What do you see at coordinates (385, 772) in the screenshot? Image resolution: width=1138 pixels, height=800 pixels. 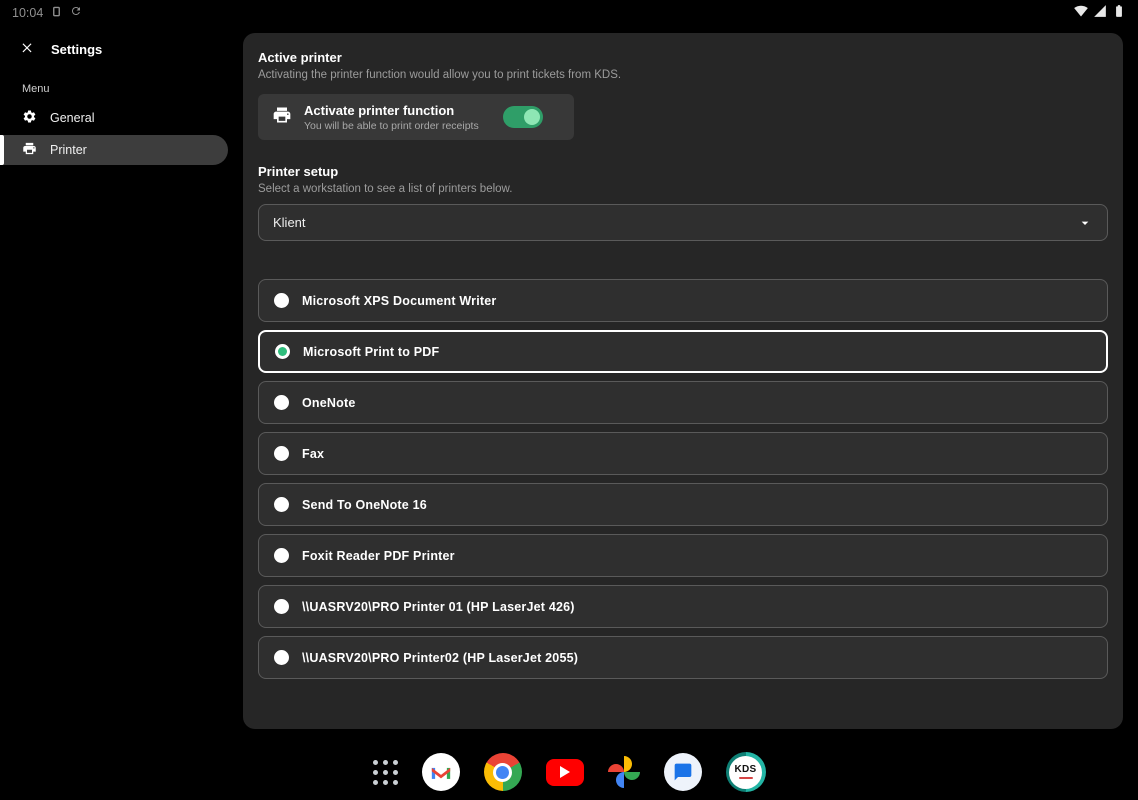 I see `app-drawer-icon` at bounding box center [385, 772].